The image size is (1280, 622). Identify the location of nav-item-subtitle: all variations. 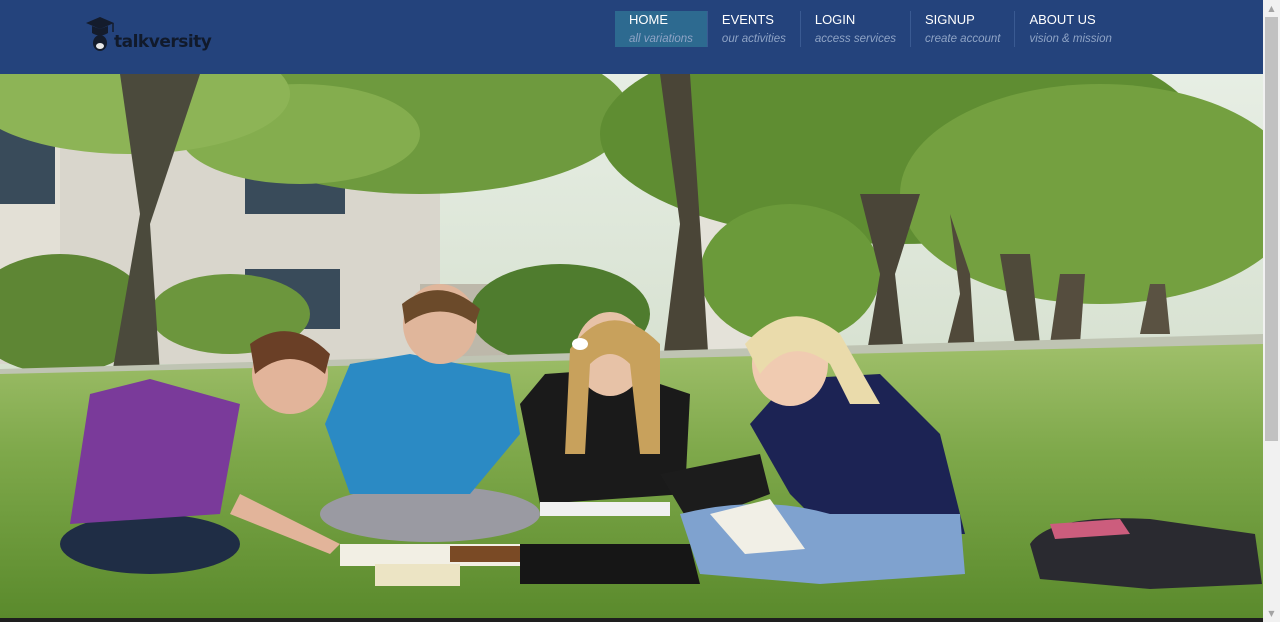
(661, 39).